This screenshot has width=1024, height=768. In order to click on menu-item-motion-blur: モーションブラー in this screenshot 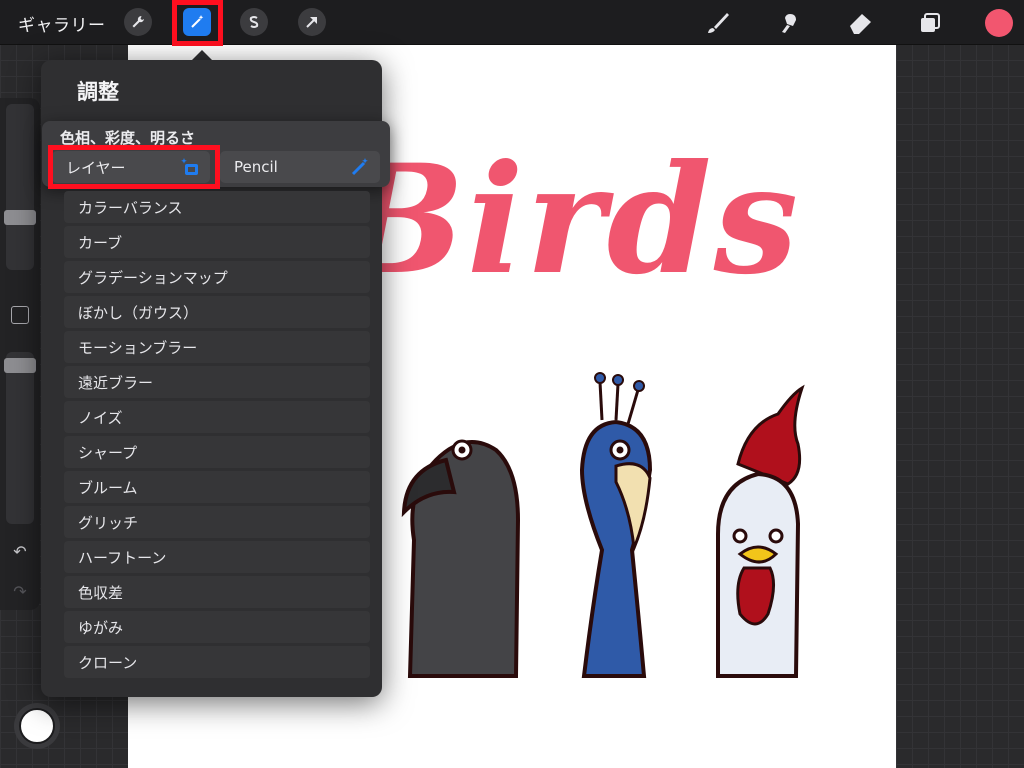, I will do `click(217, 347)`.